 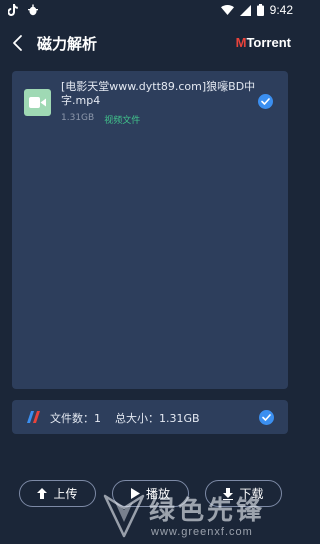 What do you see at coordinates (18, 43) in the screenshot?
I see `chevron-left-icon` at bounding box center [18, 43].